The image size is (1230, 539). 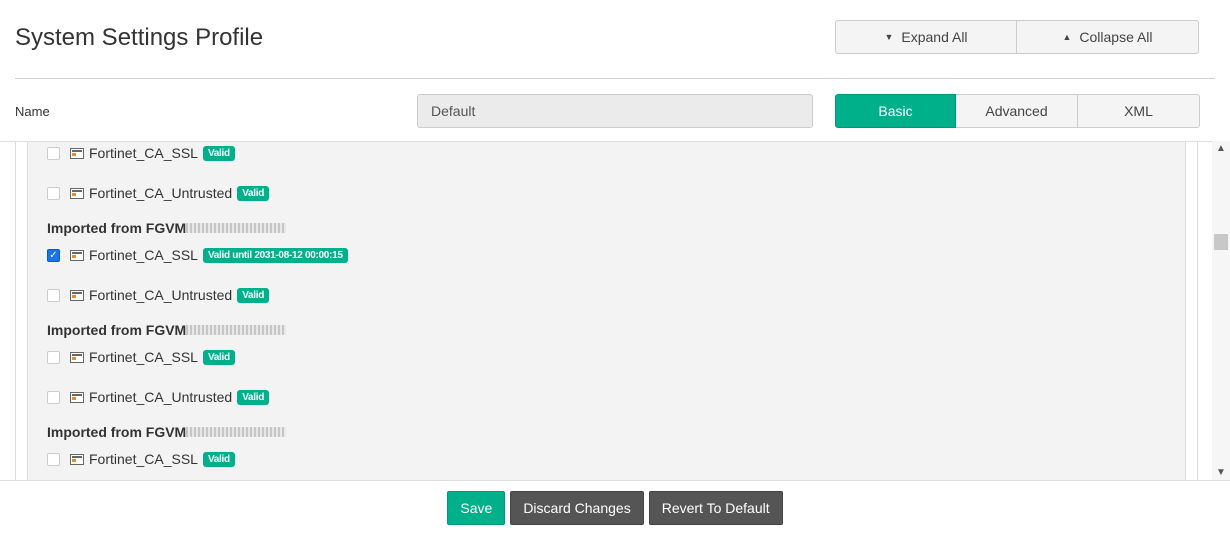 What do you see at coordinates (934, 37) in the screenshot?
I see `expand-all-label: Expand All` at bounding box center [934, 37].